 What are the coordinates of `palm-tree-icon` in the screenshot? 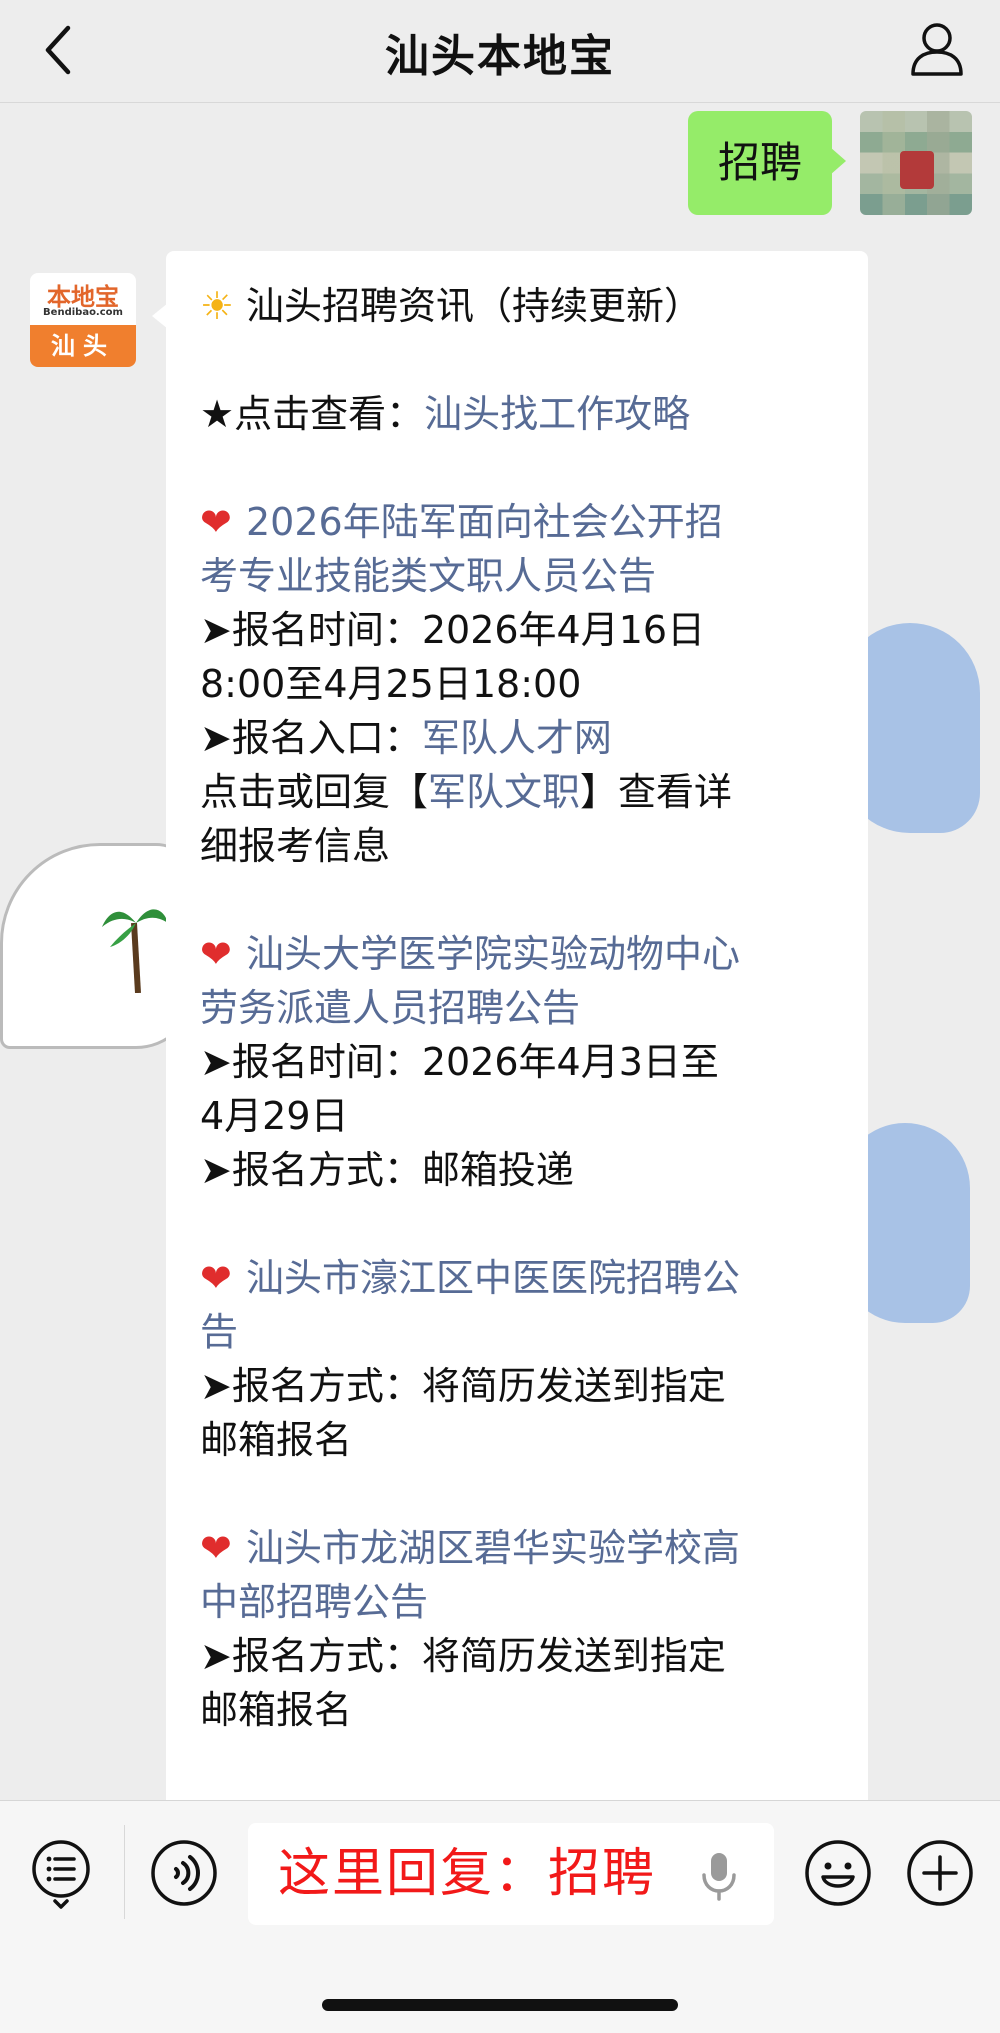 It's located at (135, 951).